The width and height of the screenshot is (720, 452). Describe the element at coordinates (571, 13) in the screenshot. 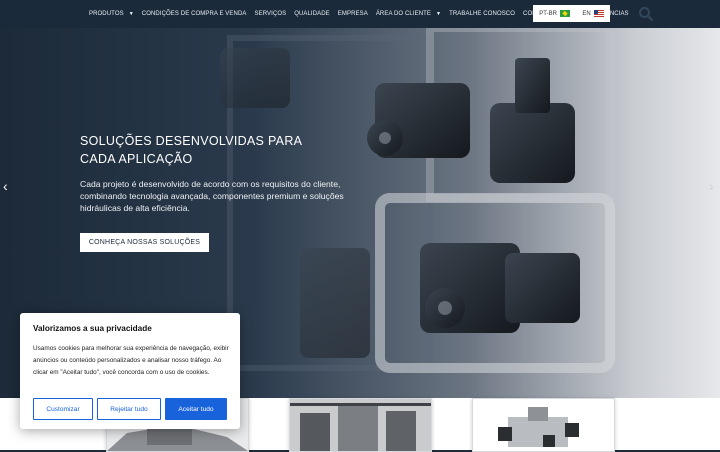

I see `language-switcher: PT-BR EN` at that location.